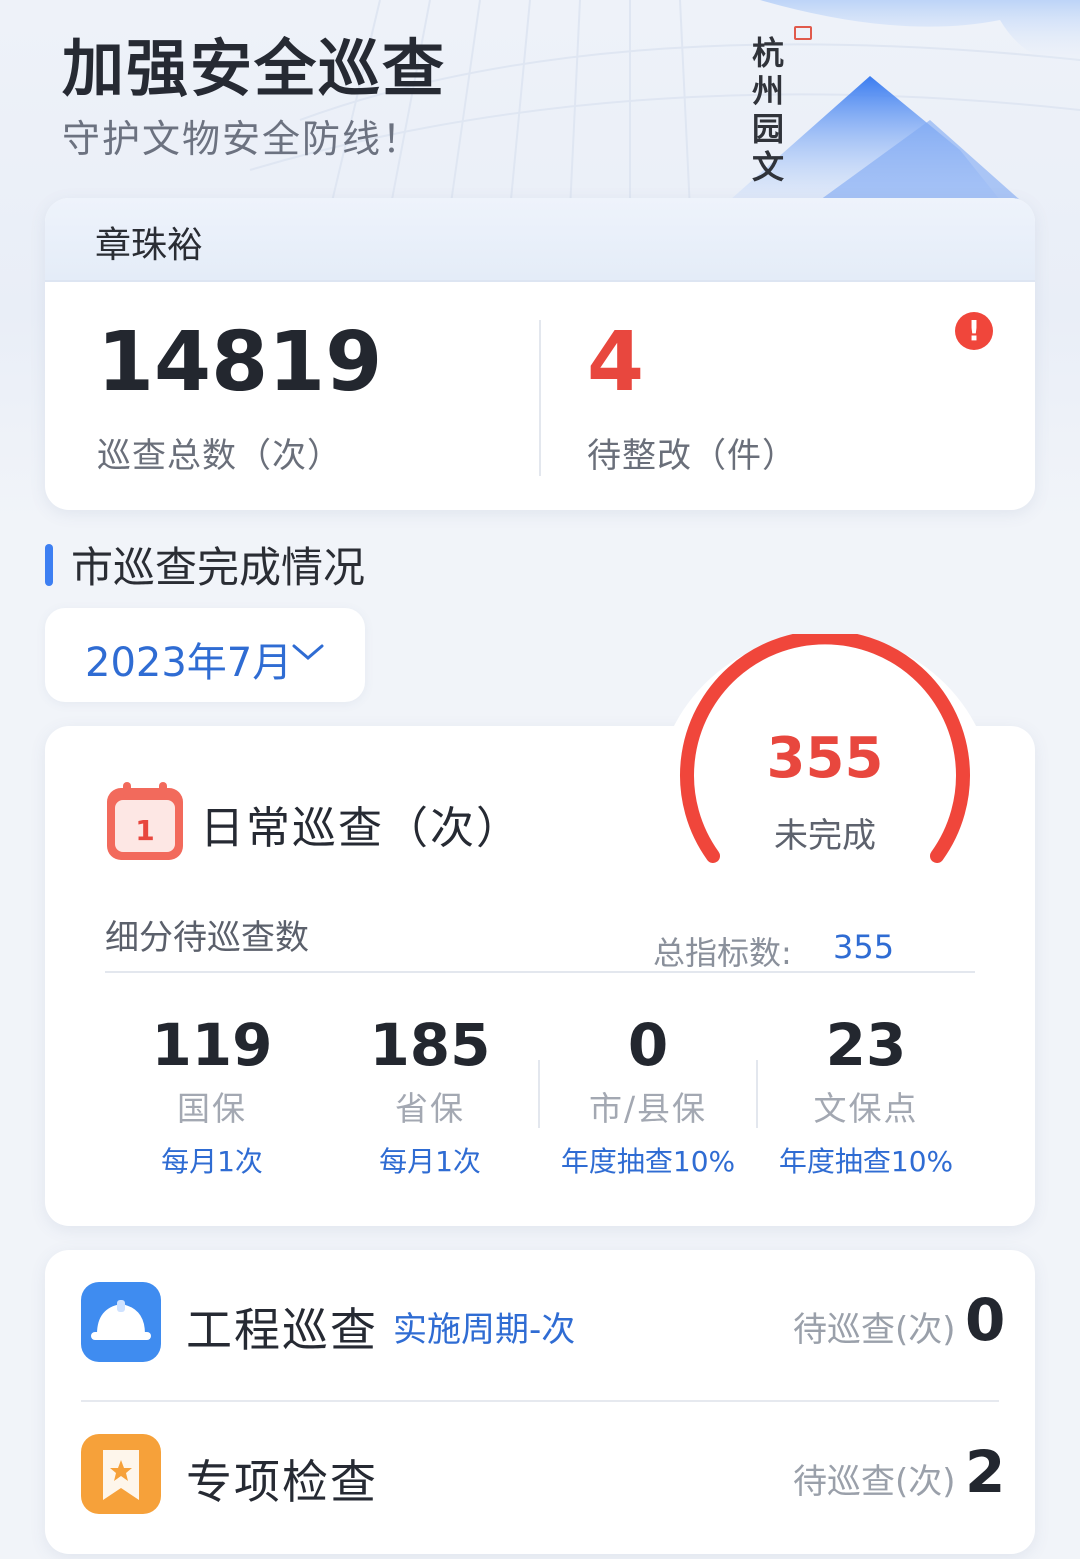 The height and width of the screenshot is (1559, 1080). I want to click on list-item-count: 2, so click(985, 1472).